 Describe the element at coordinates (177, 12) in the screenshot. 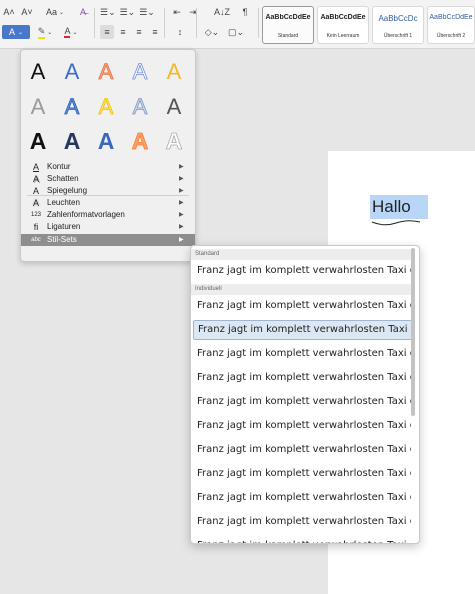

I see `decrease-indent-icon: ⇤` at that location.